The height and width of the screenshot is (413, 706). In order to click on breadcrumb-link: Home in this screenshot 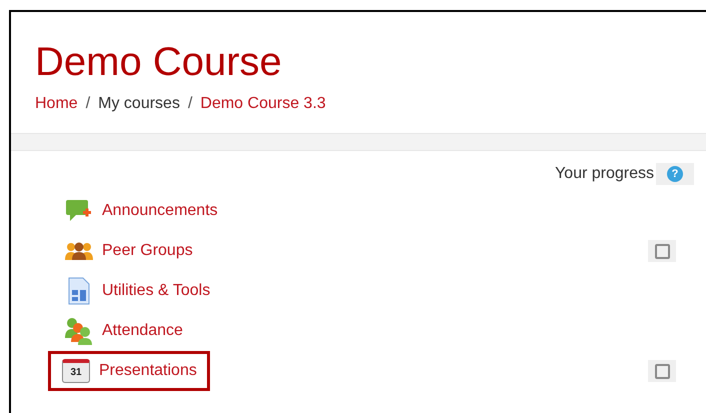, I will do `click(56, 104)`.